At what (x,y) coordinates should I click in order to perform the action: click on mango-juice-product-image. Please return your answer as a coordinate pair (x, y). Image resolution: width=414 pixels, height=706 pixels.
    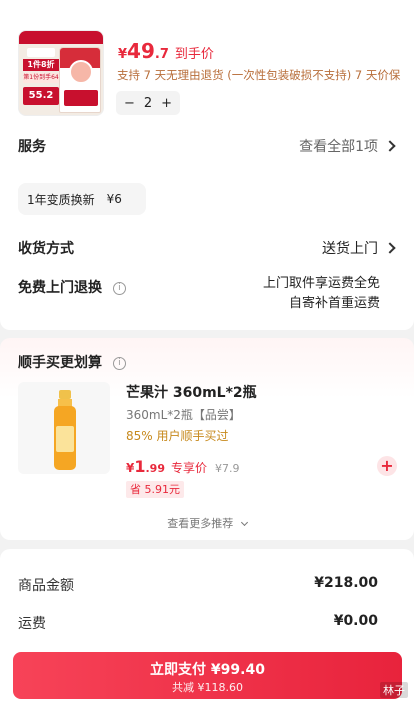
    Looking at the image, I should click on (64, 428).